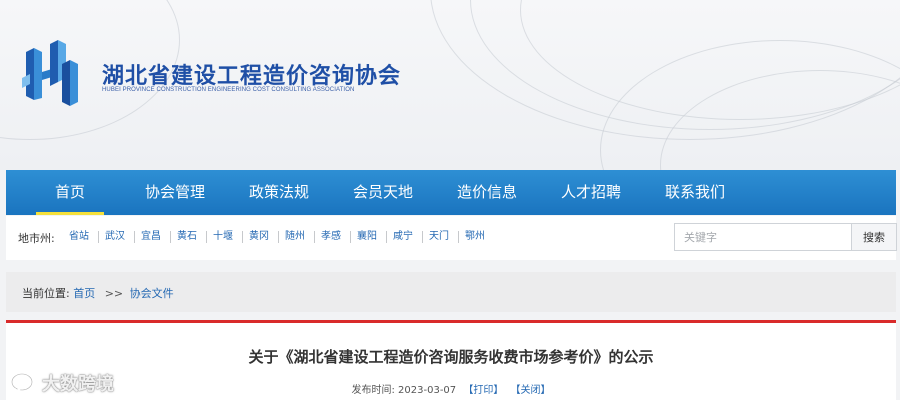  I want to click on city-link: 十堰, so click(225, 237).